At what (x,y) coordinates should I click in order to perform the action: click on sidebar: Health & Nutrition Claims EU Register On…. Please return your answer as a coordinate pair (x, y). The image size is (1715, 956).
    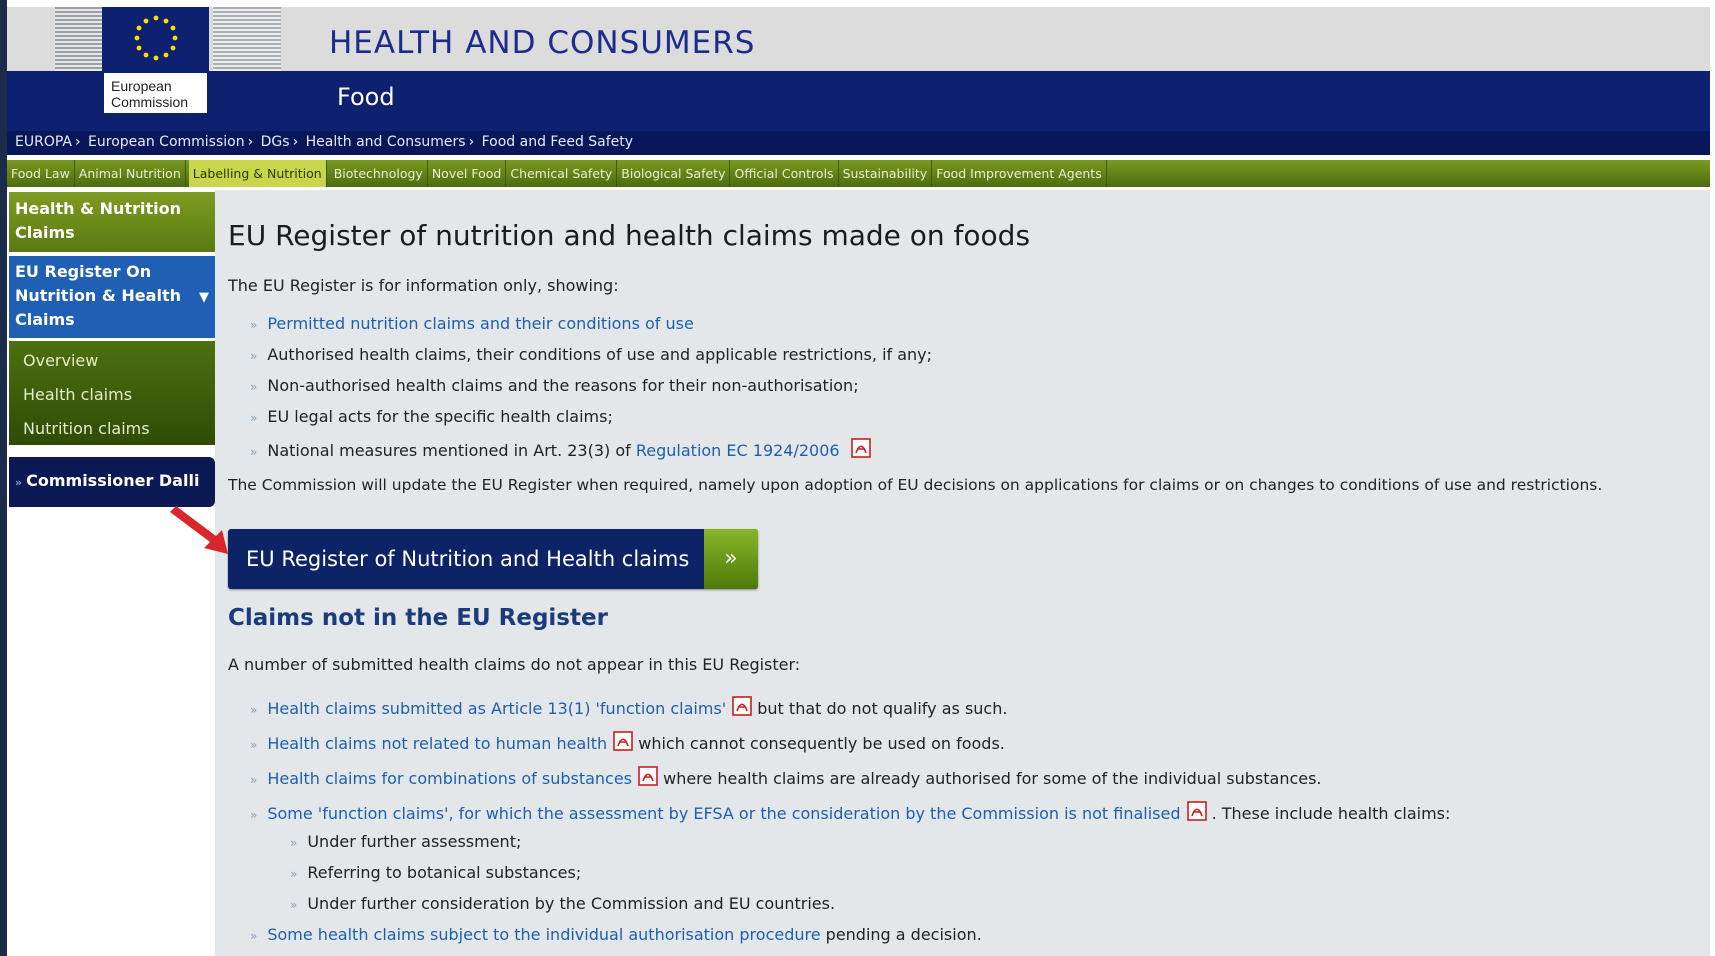
    Looking at the image, I should click on (112, 349).